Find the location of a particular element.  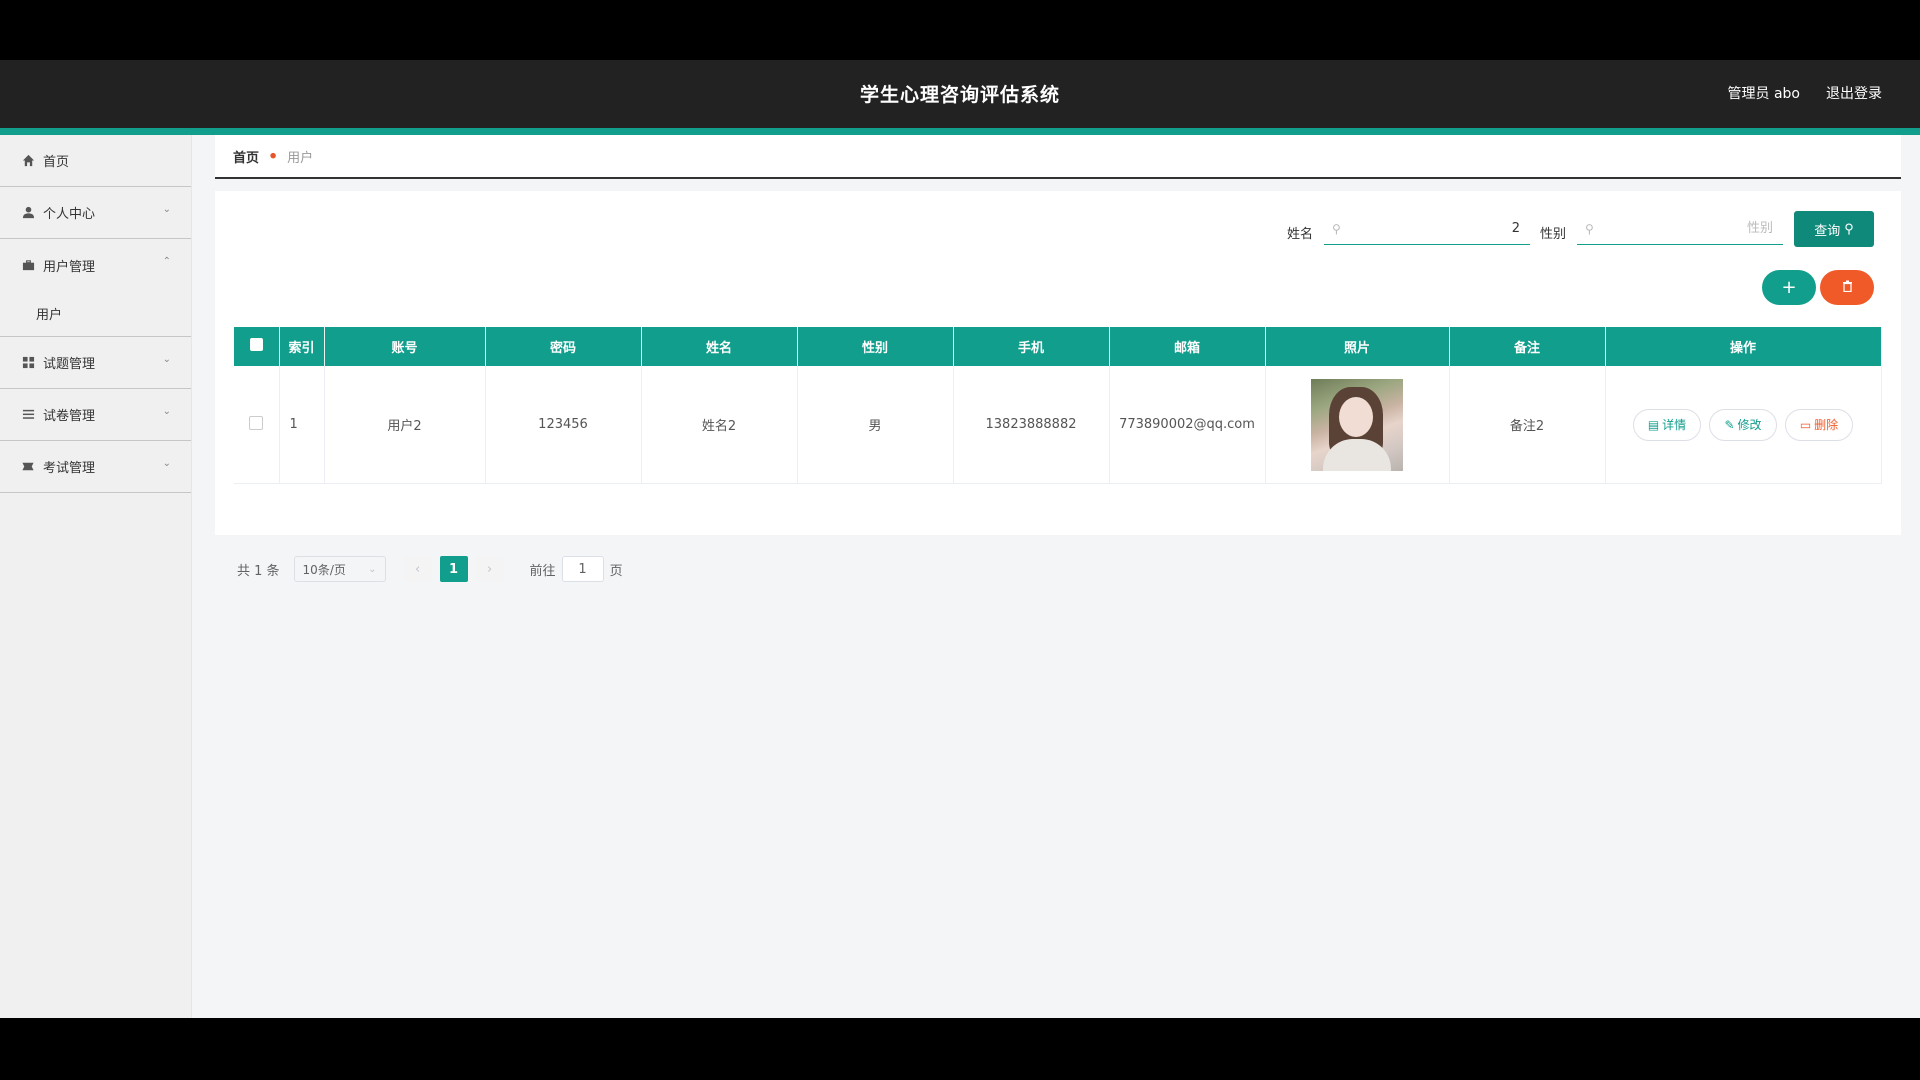

name-search-input is located at coordinates (1435, 228).